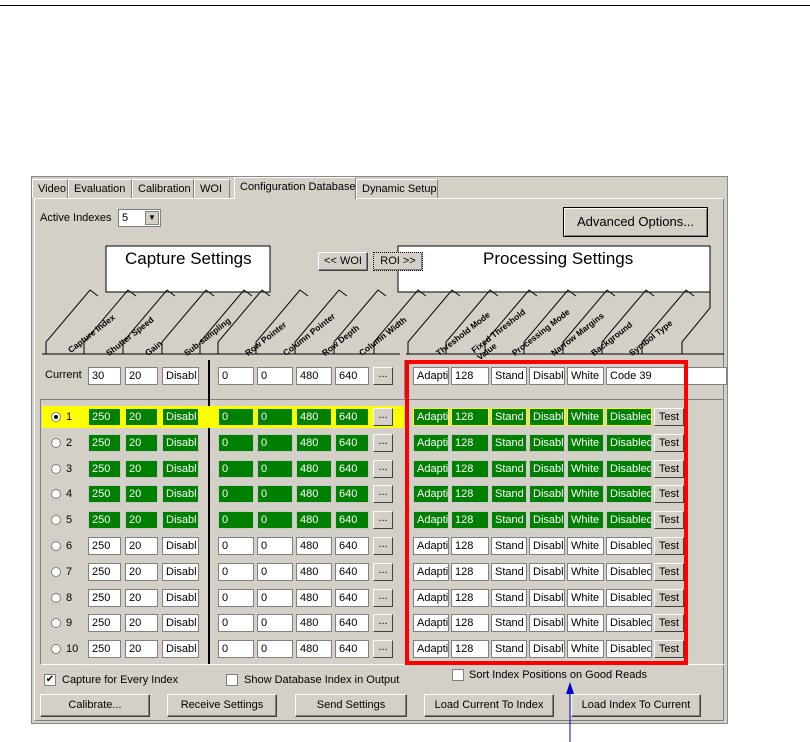  What do you see at coordinates (275, 376) in the screenshot?
I see `current-column-pointer-field: 0` at bounding box center [275, 376].